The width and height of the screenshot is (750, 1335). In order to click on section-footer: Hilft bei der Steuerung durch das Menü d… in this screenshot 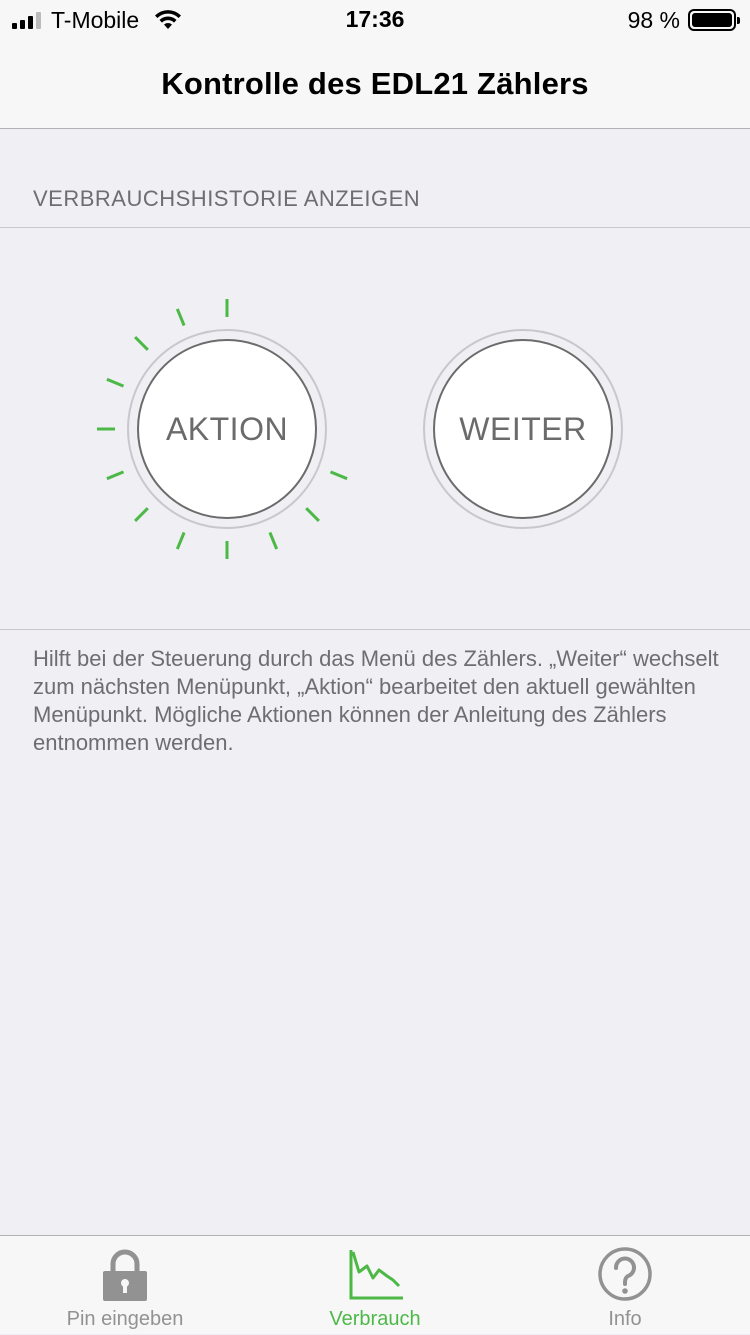, I will do `click(376, 700)`.